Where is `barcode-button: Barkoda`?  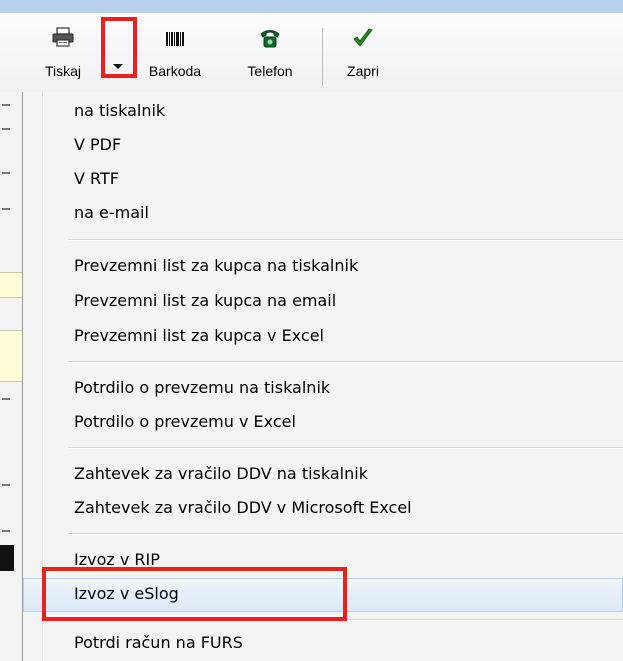
barcode-button: Barkoda is located at coordinates (175, 54).